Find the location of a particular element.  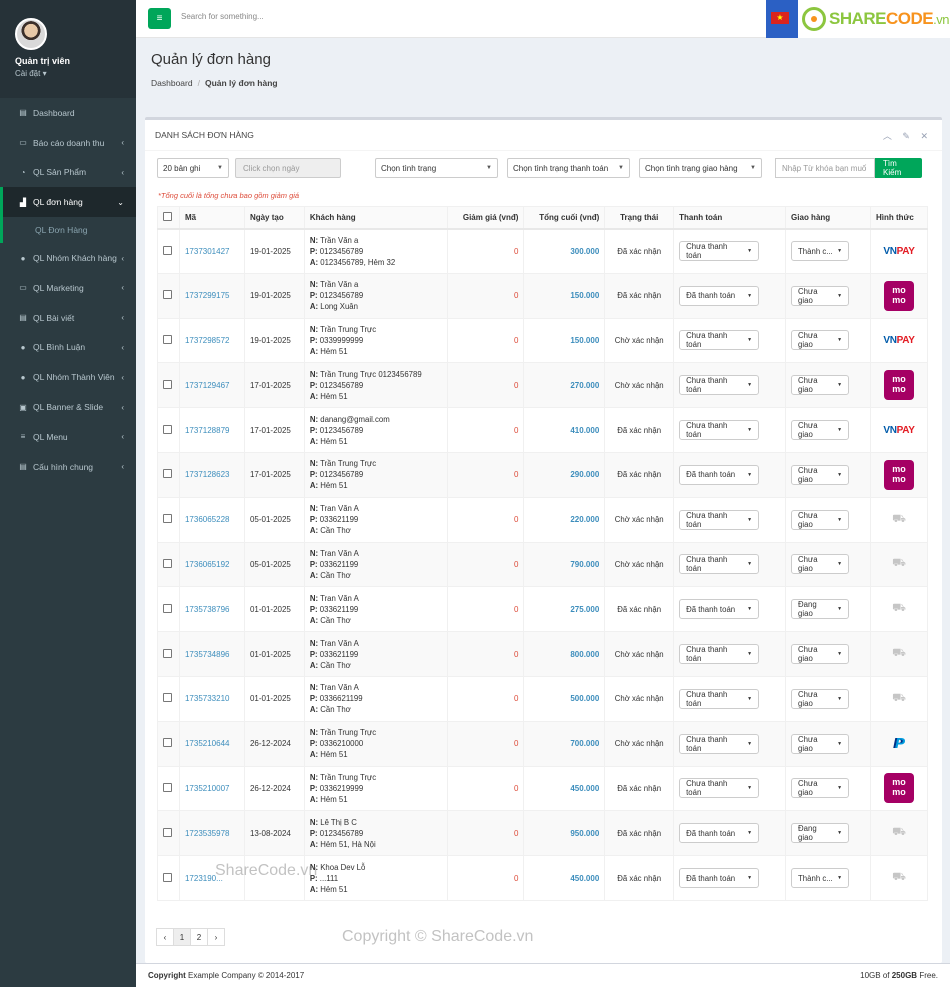

sidebar-item-5: ▭ QL Marketing ‹ is located at coordinates (68, 288).